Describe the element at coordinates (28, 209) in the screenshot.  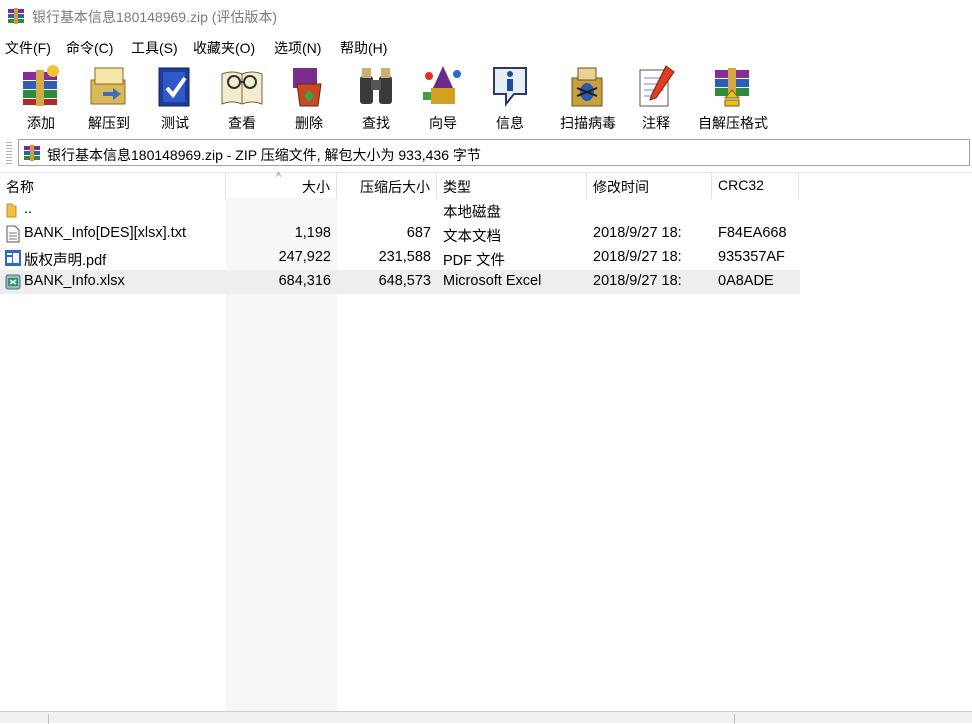
I see `file-name: ..` at that location.